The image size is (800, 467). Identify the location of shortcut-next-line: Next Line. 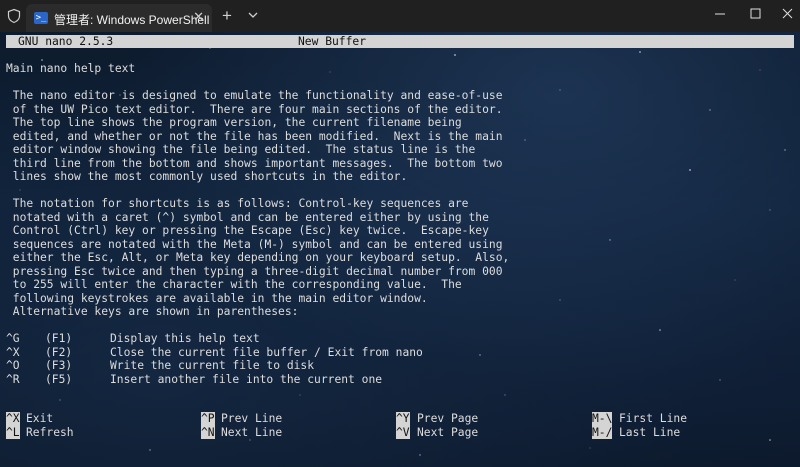
(251, 433).